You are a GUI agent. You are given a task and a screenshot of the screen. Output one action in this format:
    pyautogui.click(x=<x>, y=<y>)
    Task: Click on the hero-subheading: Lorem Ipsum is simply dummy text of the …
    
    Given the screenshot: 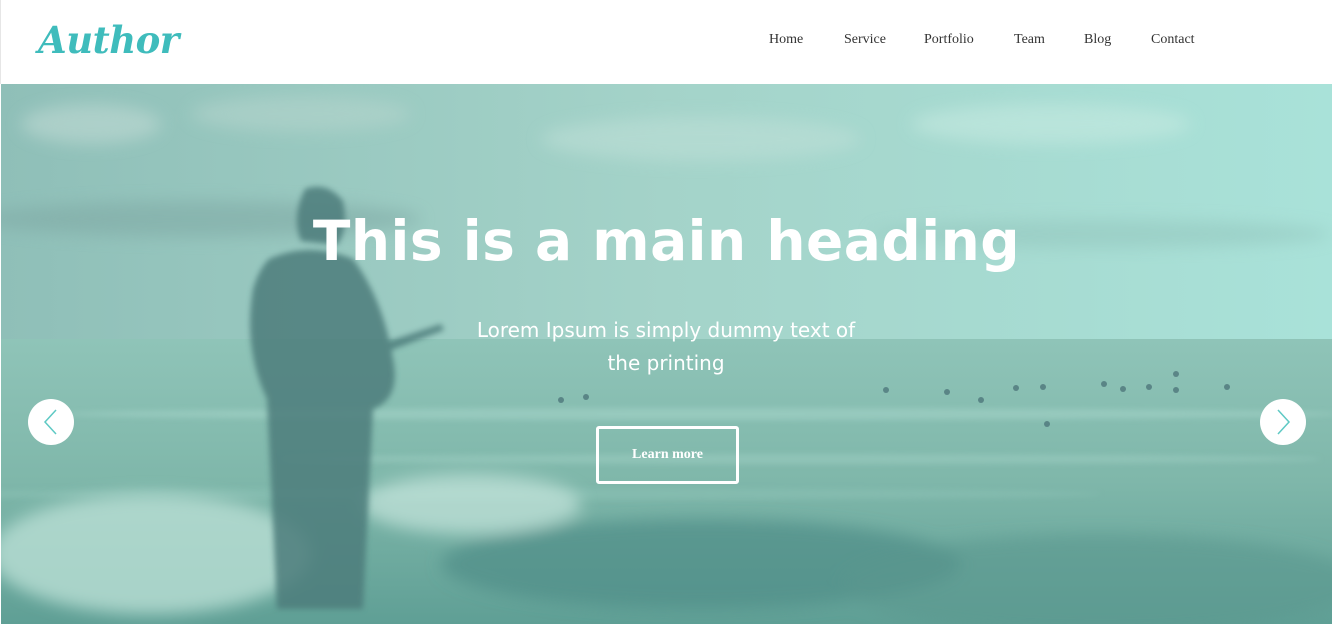 What is the action you would take?
    pyautogui.click(x=666, y=346)
    